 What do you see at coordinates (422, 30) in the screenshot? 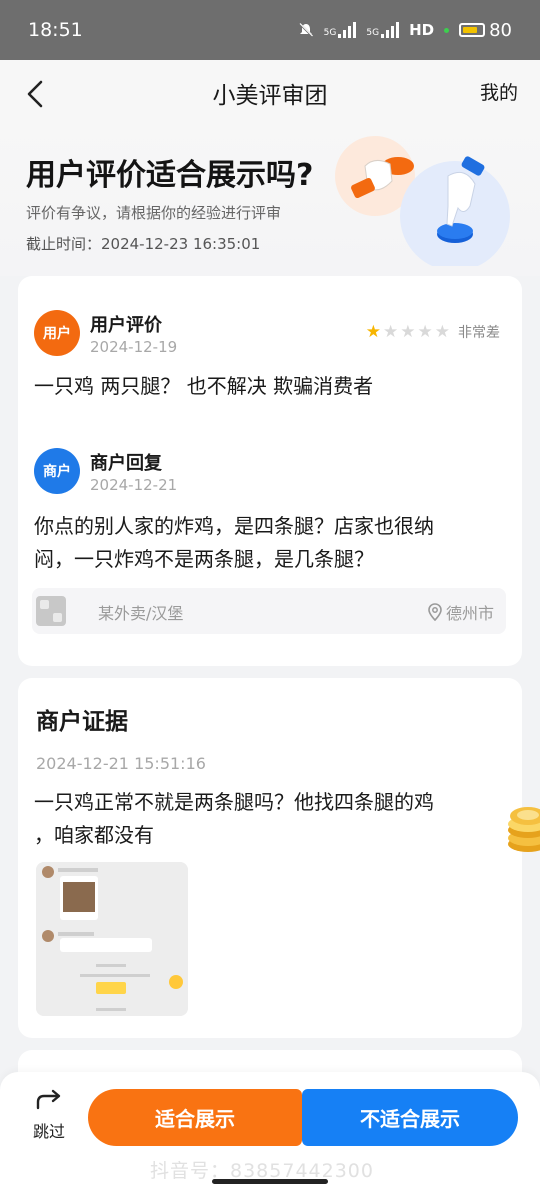
I see `hd-indicator: HD` at bounding box center [422, 30].